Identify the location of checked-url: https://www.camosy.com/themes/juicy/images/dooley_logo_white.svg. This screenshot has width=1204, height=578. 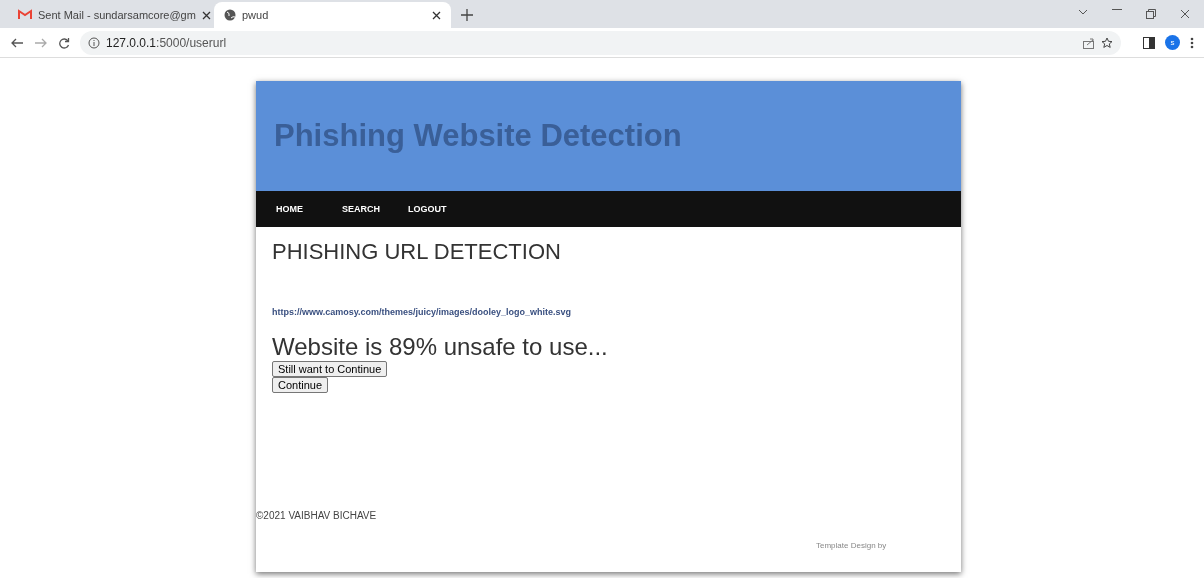
(422, 312).